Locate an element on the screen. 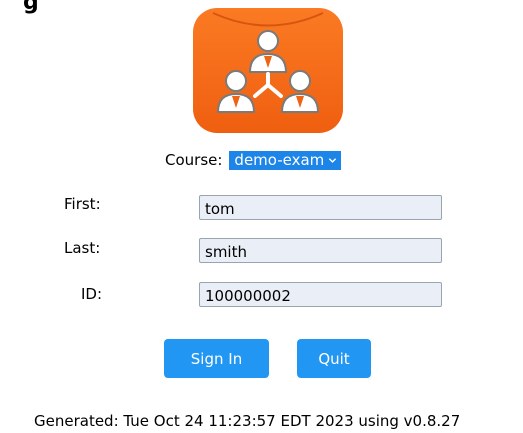  id-field is located at coordinates (320, 294).